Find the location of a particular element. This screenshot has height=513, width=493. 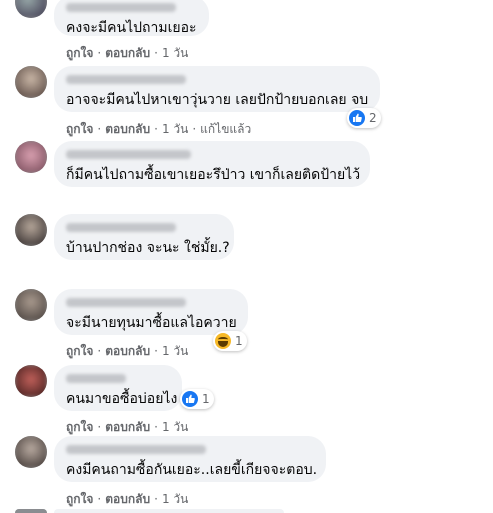

comment-text: บ้านปากช่อง จะนะ ใช่มั้ย.? is located at coordinates (148, 248).